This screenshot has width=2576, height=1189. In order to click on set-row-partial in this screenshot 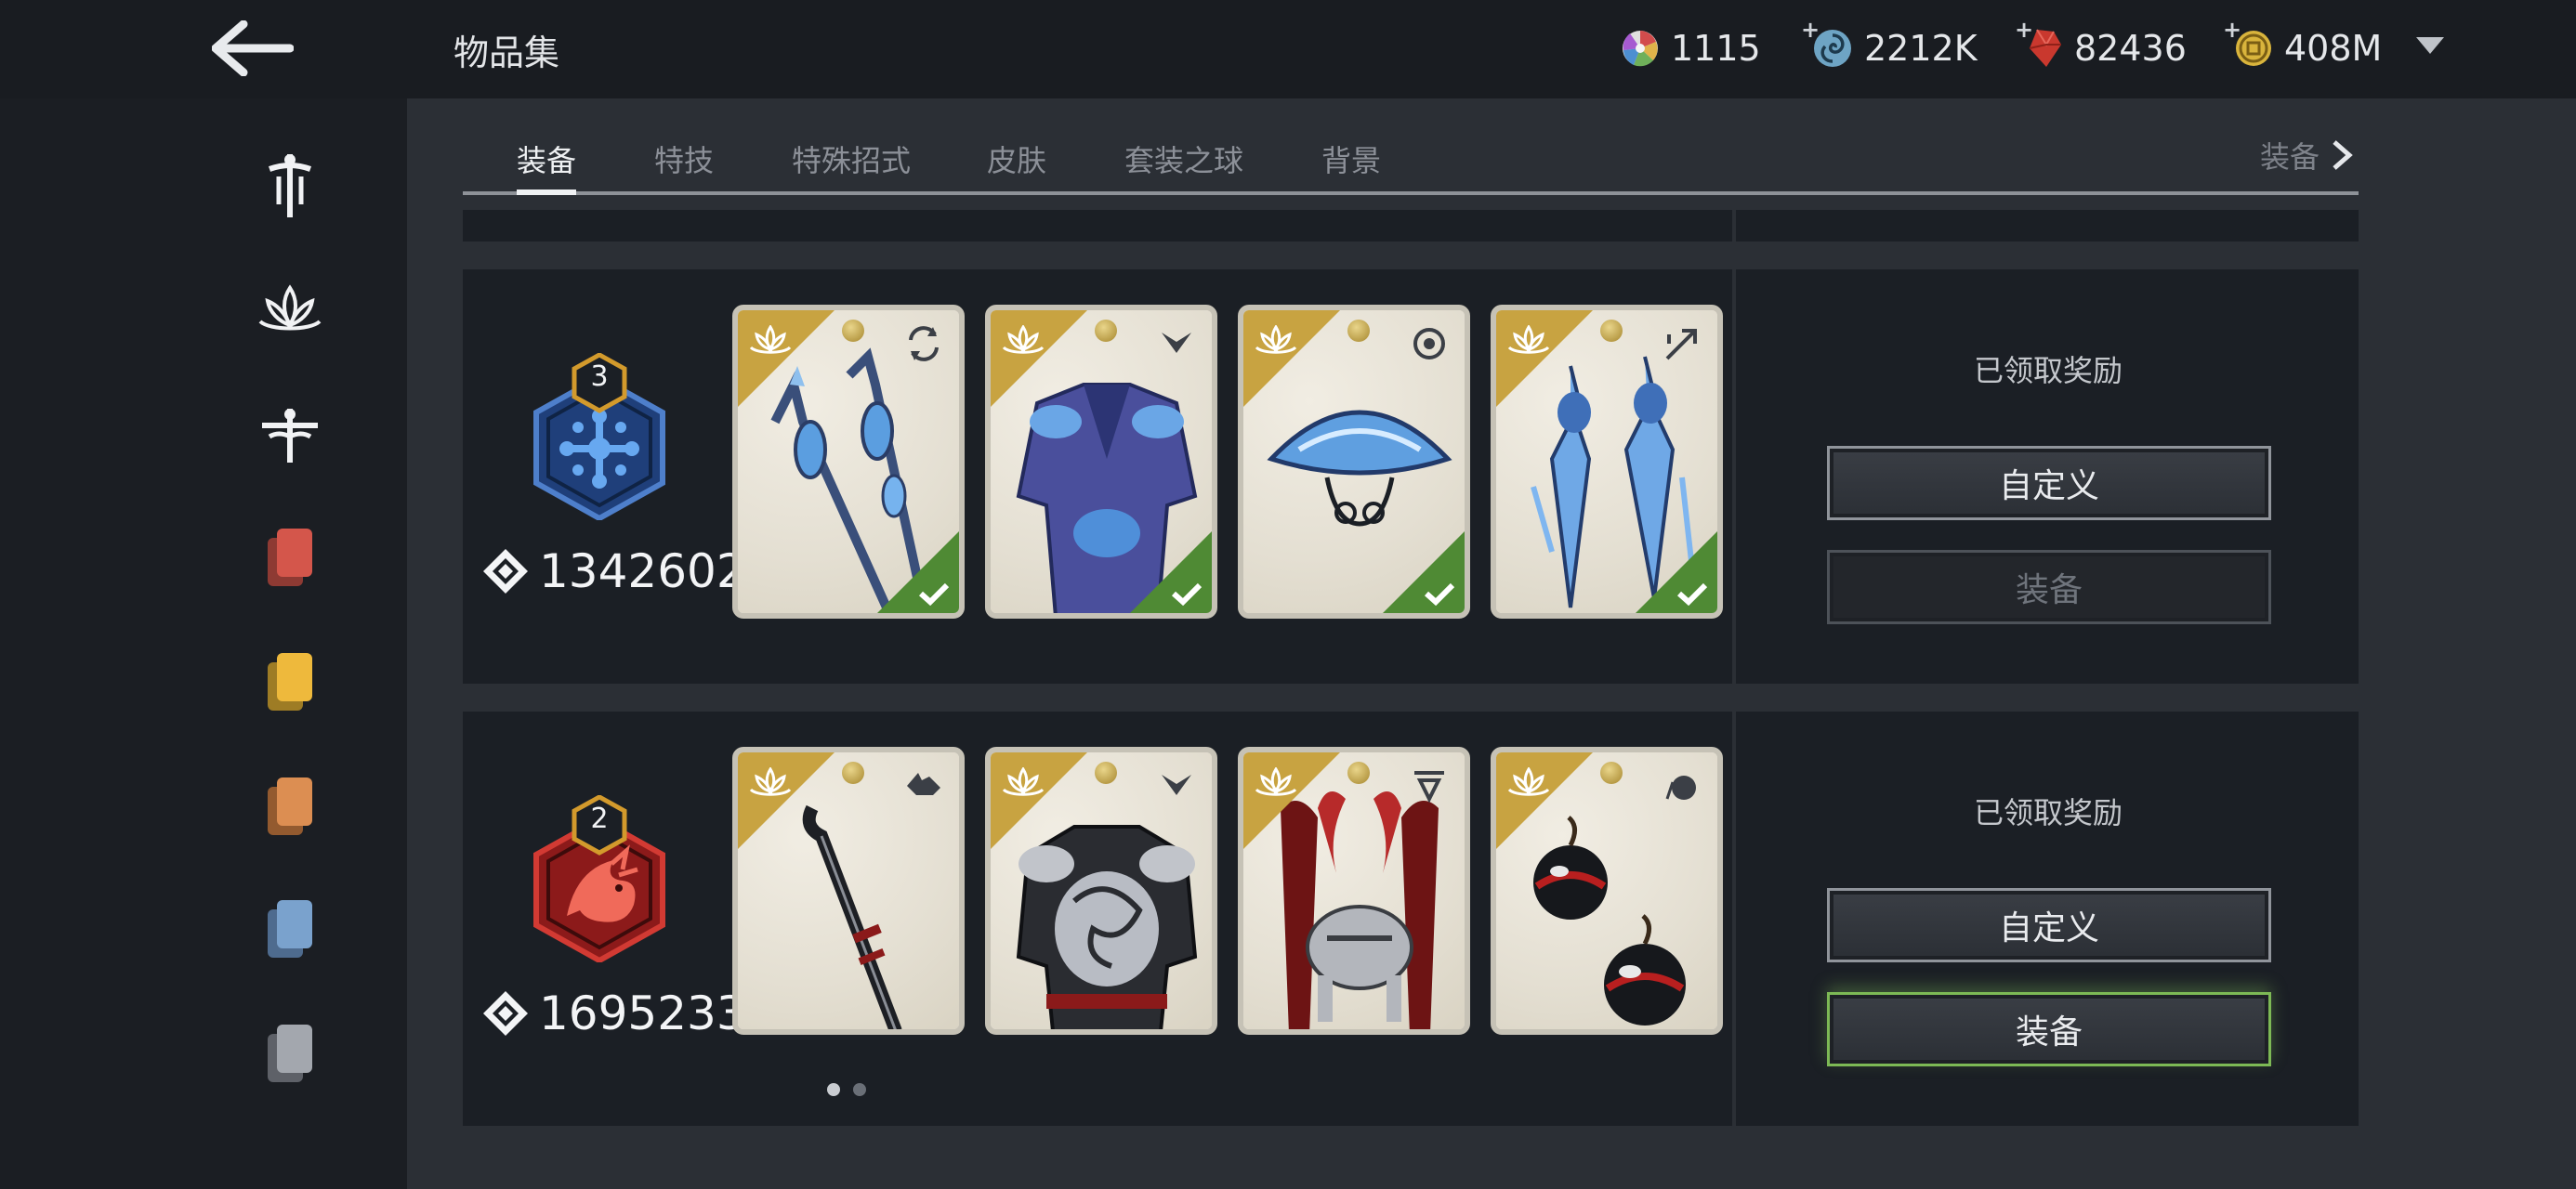, I will do `click(1411, 226)`.